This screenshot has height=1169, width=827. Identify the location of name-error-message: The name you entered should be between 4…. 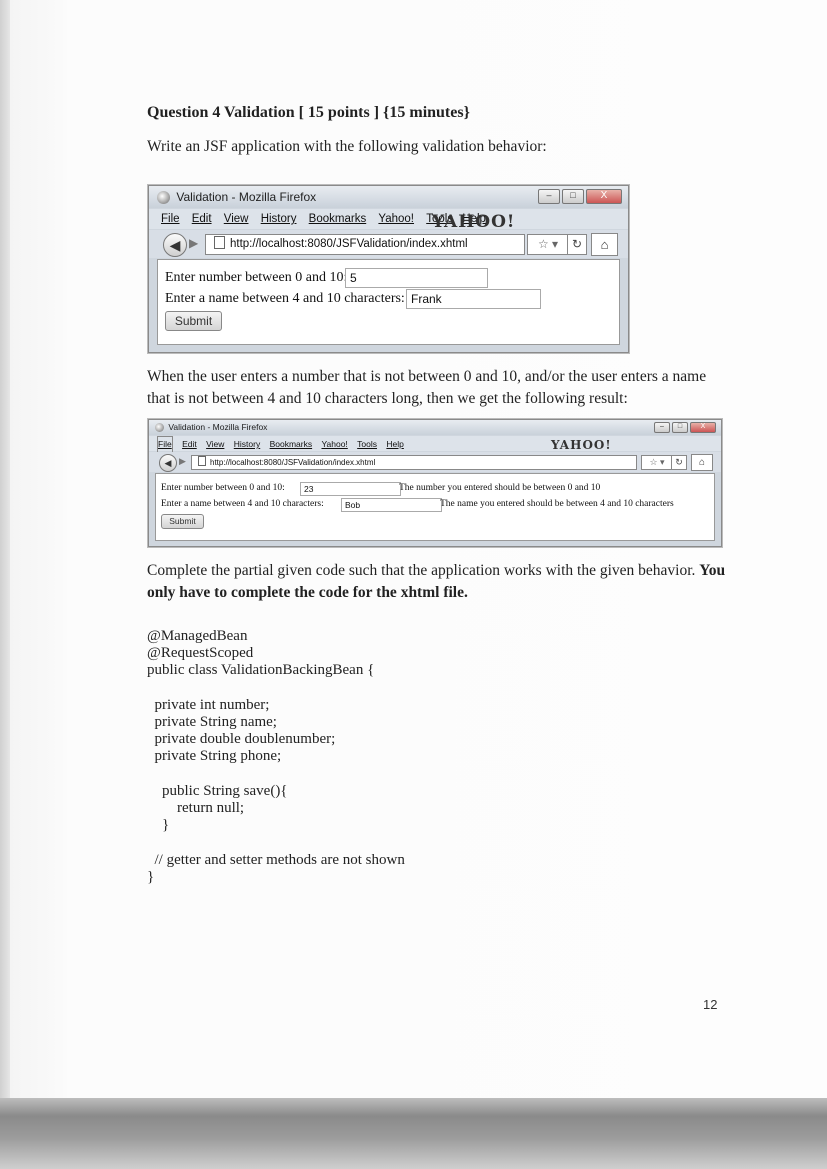
(557, 504).